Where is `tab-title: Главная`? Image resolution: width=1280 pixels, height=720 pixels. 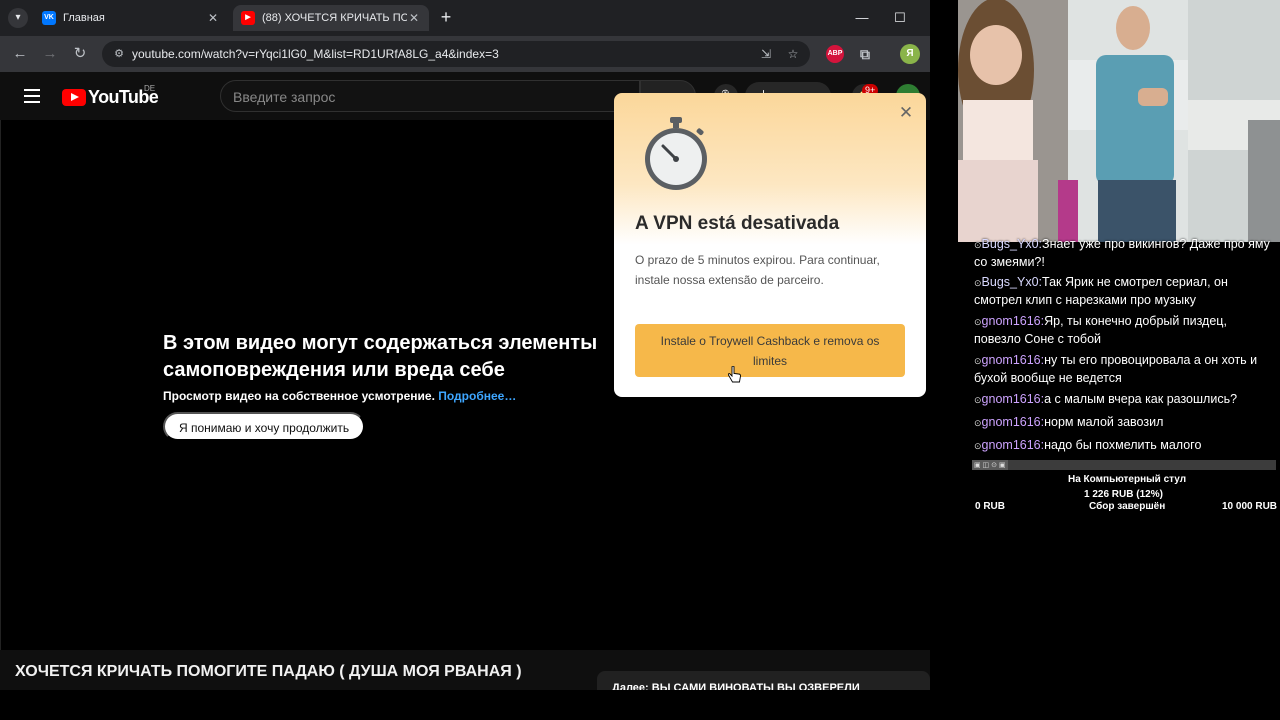 tab-title: Главная is located at coordinates (84, 18).